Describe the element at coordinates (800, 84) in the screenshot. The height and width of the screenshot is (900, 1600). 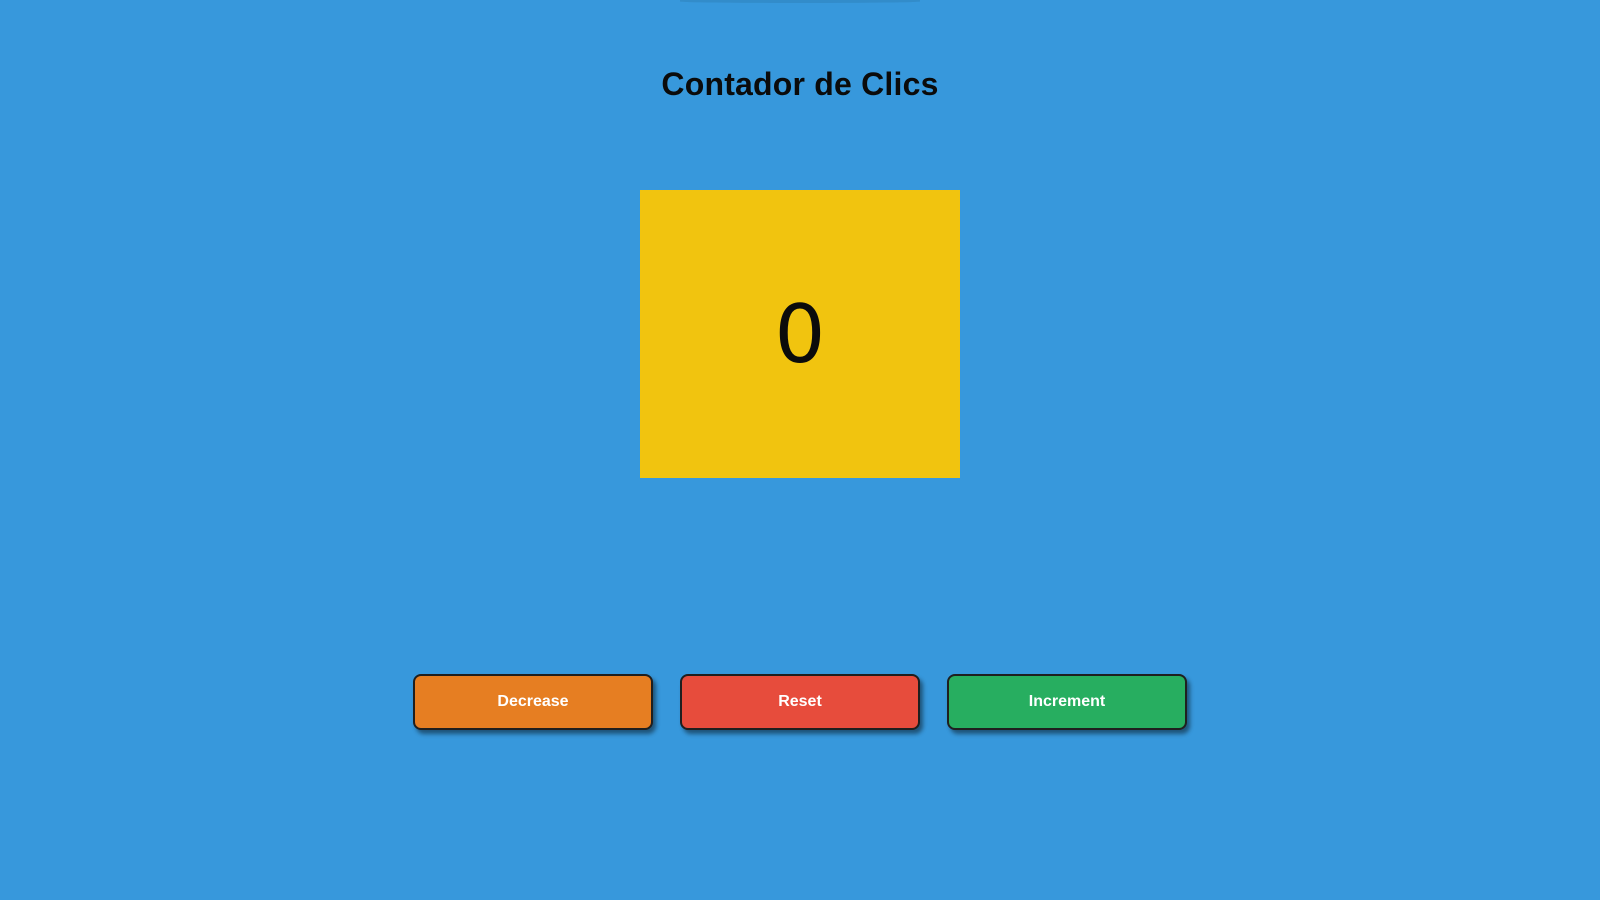
I see `page-title: Contador de Clics` at that location.